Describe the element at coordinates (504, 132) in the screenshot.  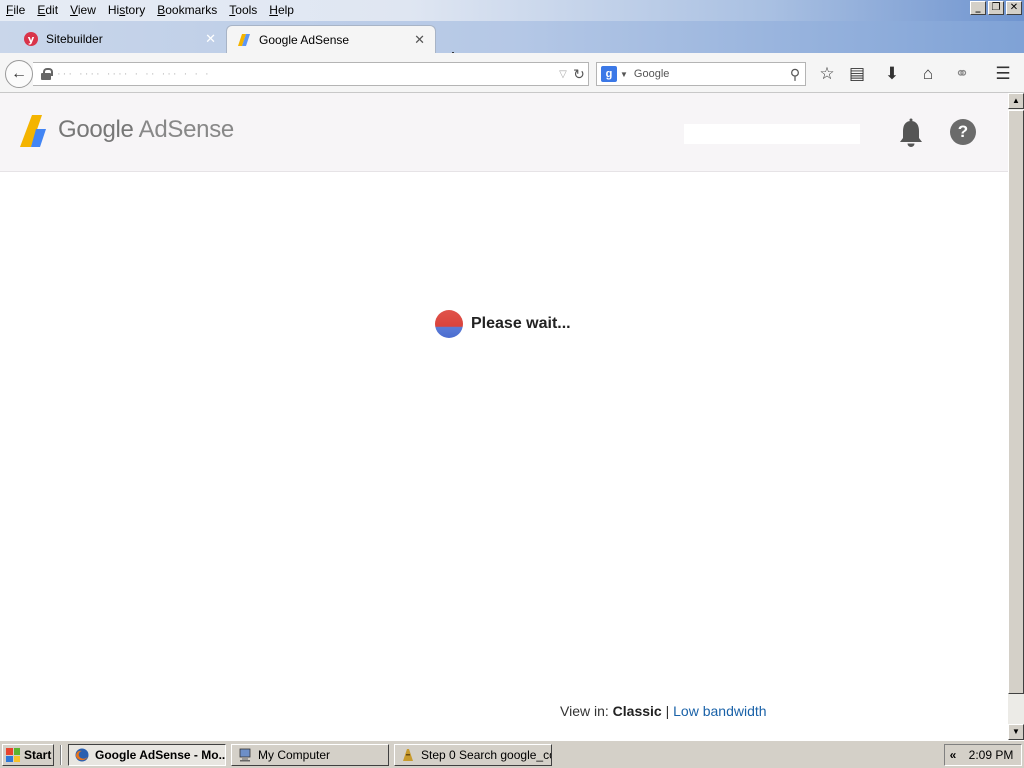
I see `adsense-header: Google AdSense ?` at that location.